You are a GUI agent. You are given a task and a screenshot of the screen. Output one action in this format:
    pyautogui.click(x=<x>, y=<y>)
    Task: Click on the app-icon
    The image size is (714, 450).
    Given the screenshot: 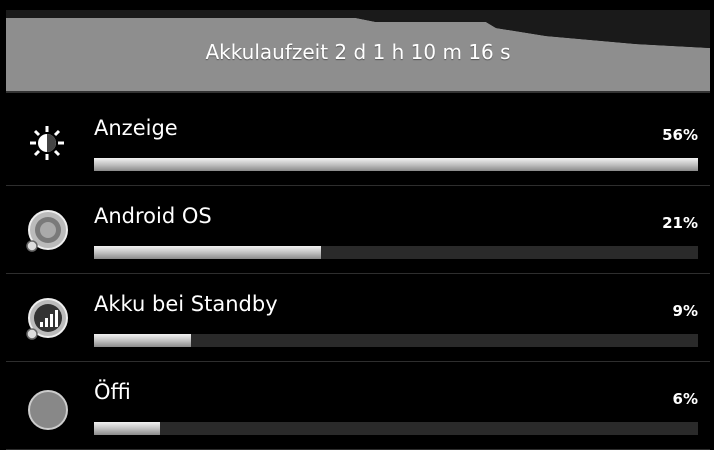 What is the action you would take?
    pyautogui.click(x=48, y=410)
    